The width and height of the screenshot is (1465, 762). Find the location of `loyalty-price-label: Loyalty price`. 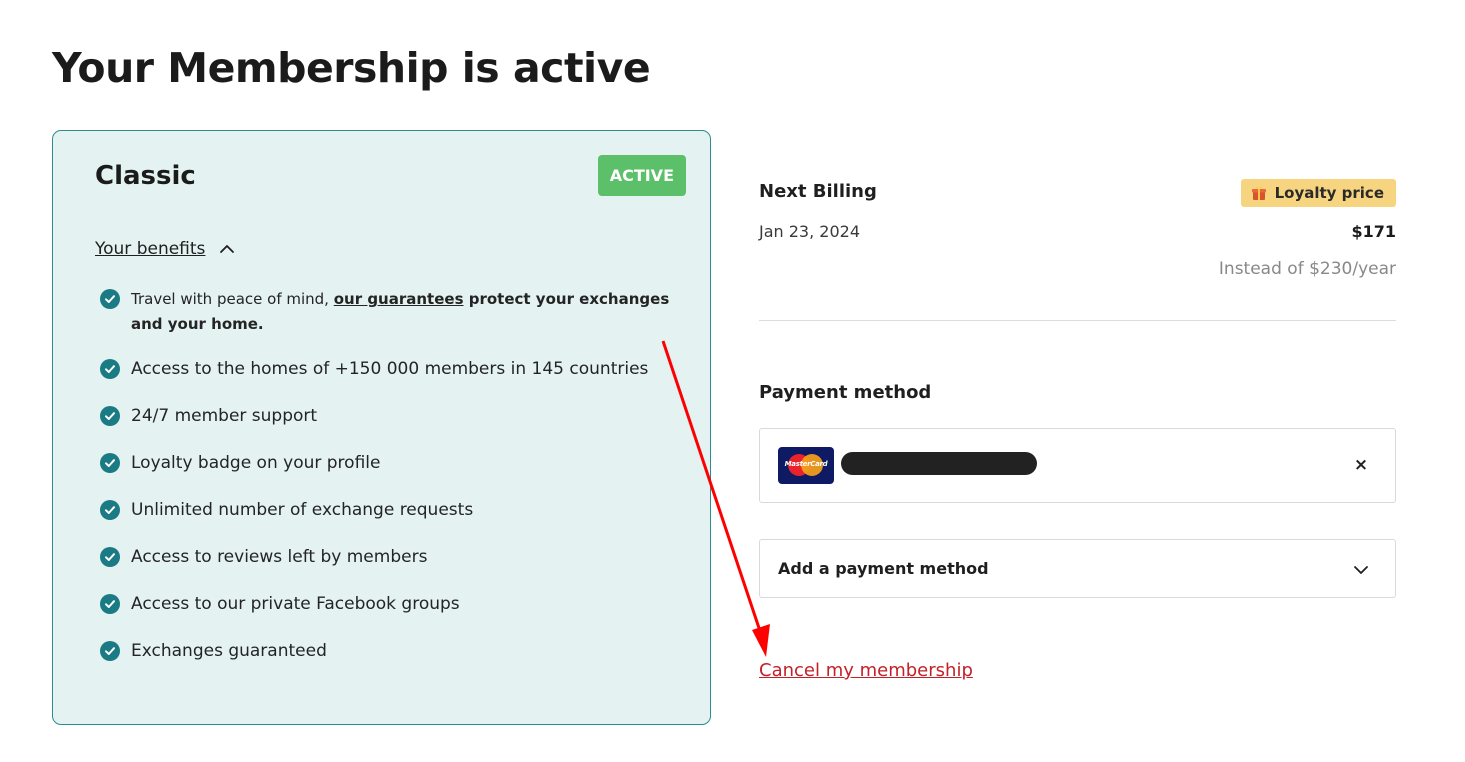

loyalty-price-label: Loyalty price is located at coordinates (1329, 193).